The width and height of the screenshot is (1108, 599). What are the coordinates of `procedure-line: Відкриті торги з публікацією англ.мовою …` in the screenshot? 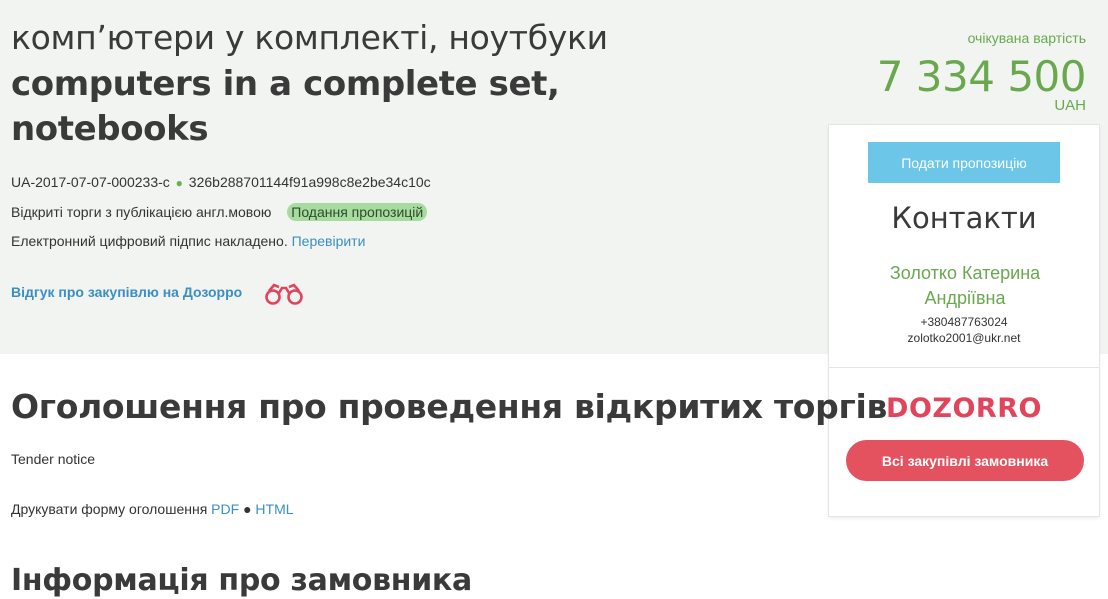 It's located at (219, 212).